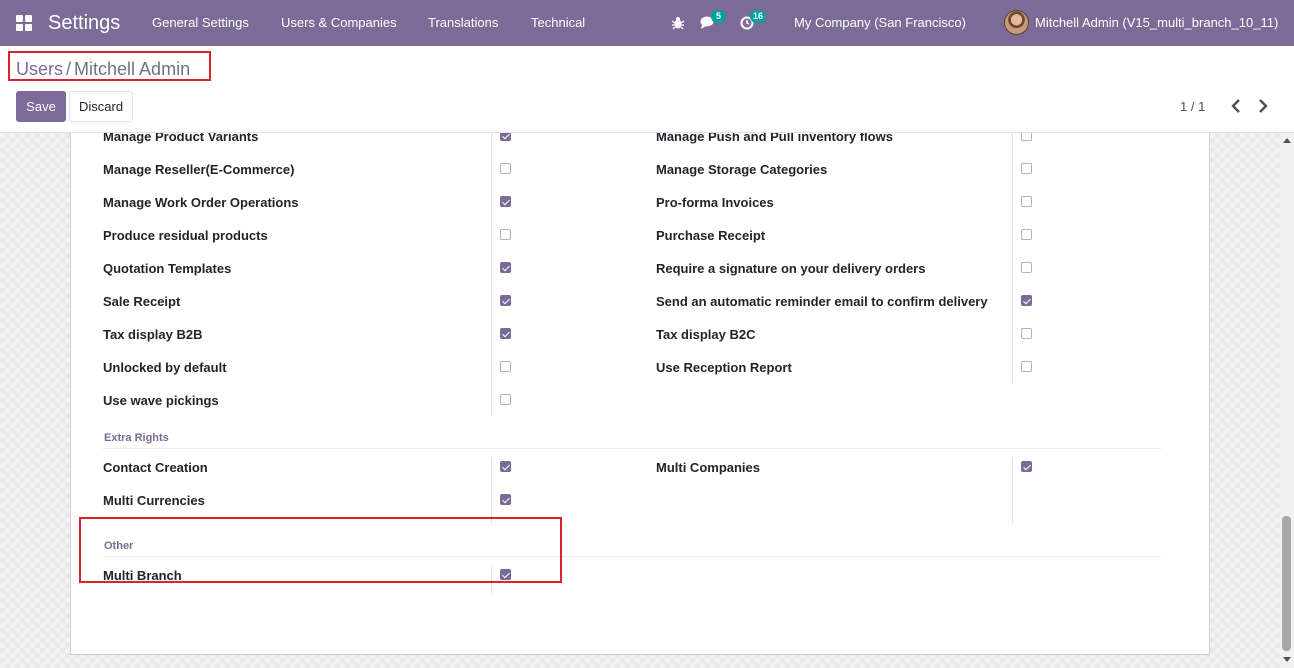  Describe the element at coordinates (132, 69) in the screenshot. I see `breadcrumb-current: Mitchell Admin` at that location.